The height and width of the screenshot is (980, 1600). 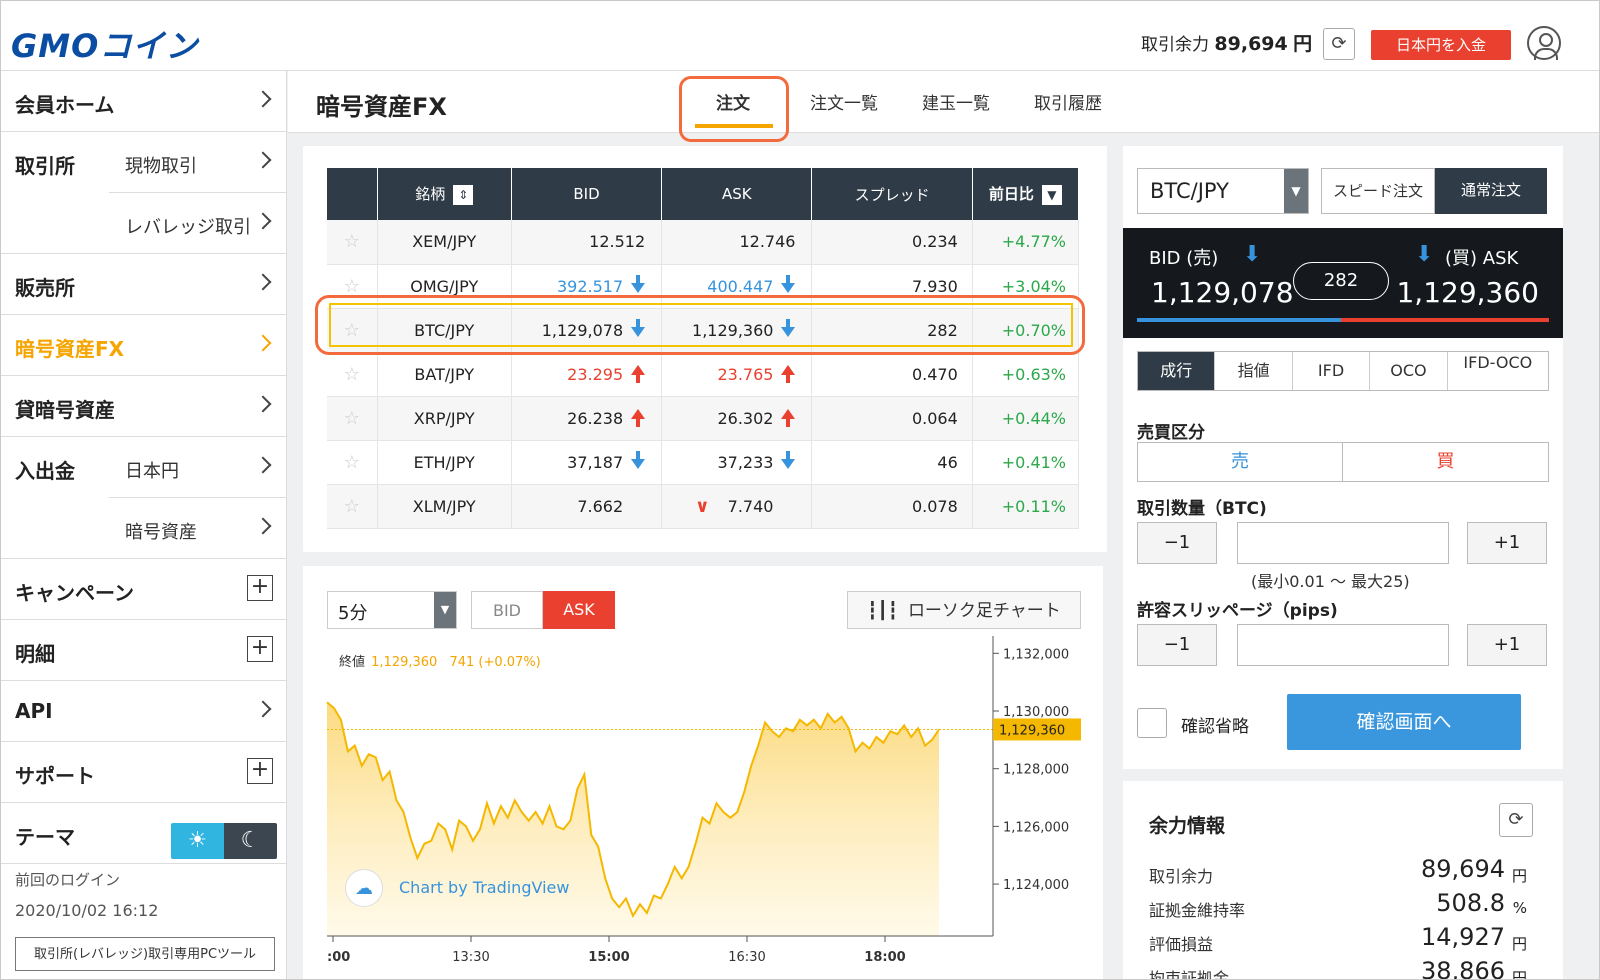 What do you see at coordinates (1445, 462) in the screenshot?
I see `buy-button: 買` at bounding box center [1445, 462].